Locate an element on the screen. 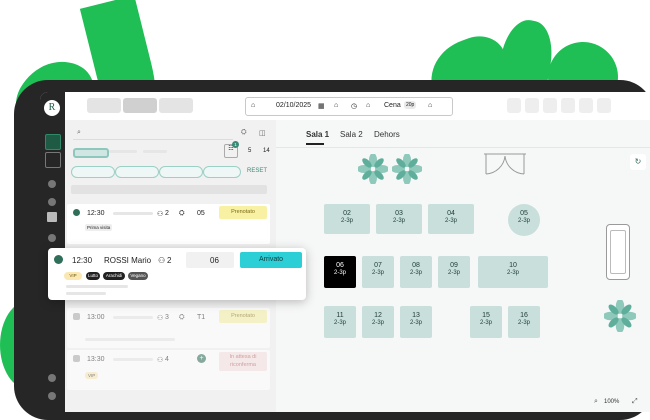 The image size is (650, 420). active-tab-underline is located at coordinates (315, 144).